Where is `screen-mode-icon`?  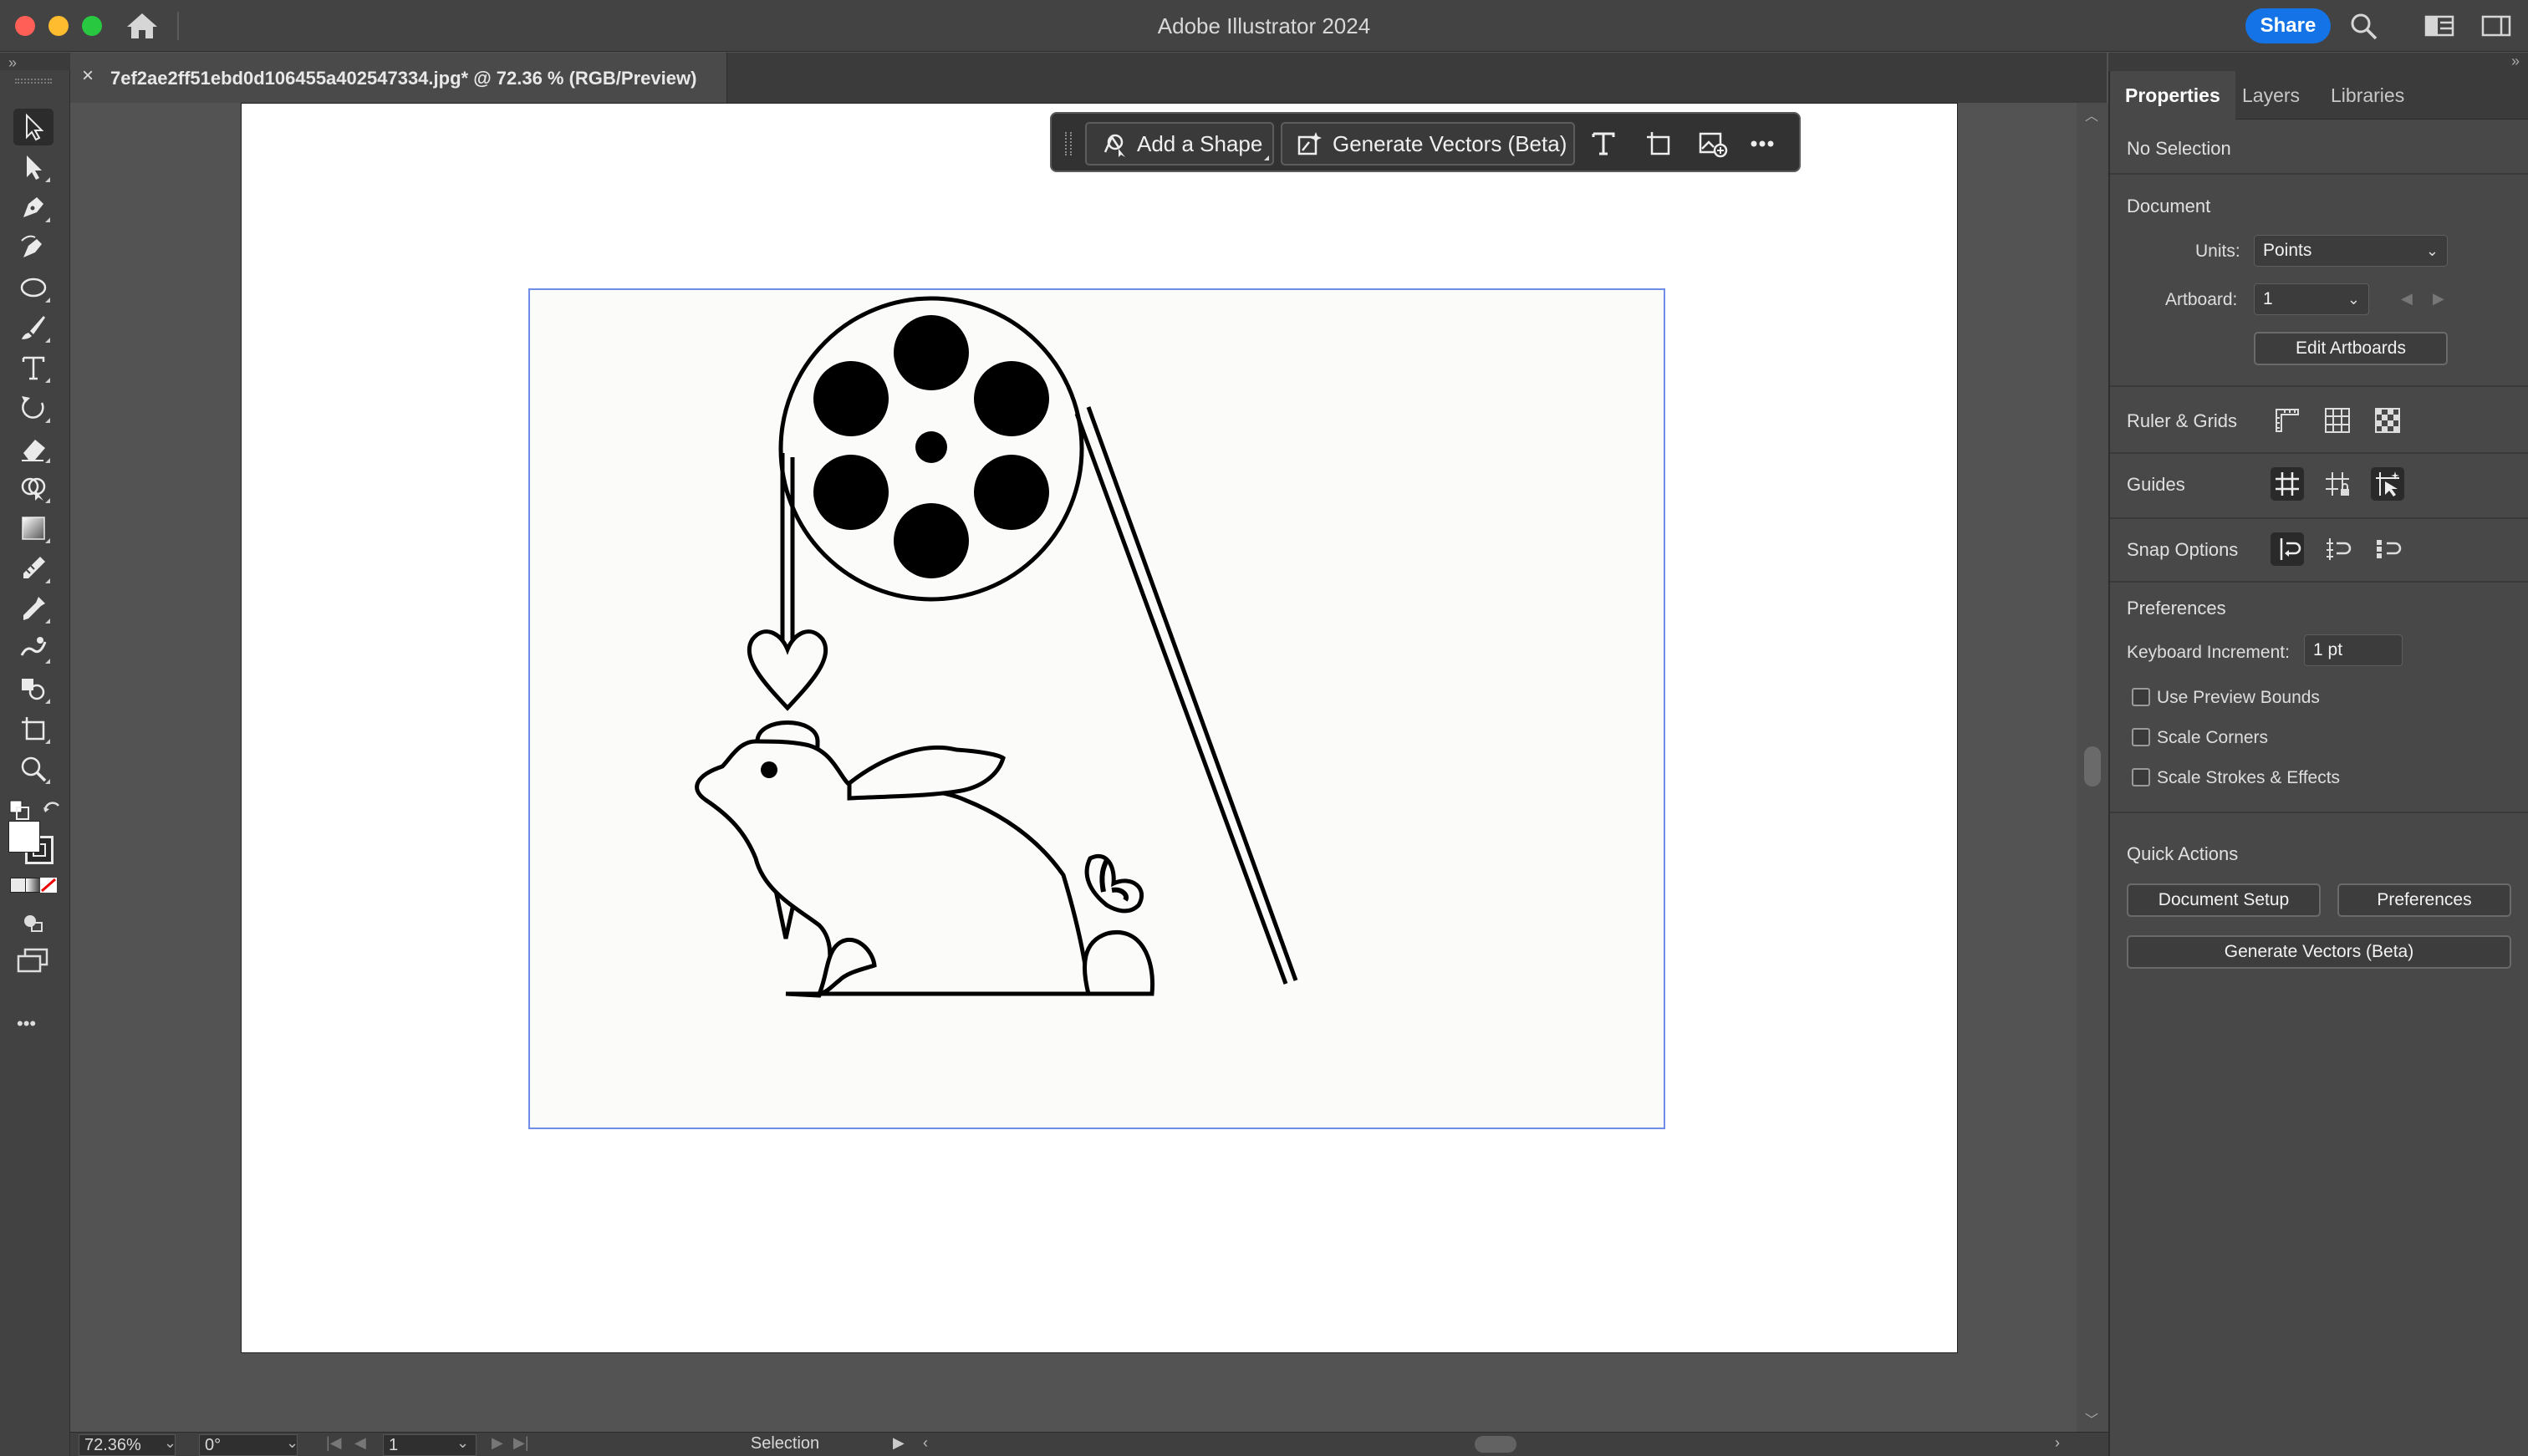 screen-mode-icon is located at coordinates (33, 961).